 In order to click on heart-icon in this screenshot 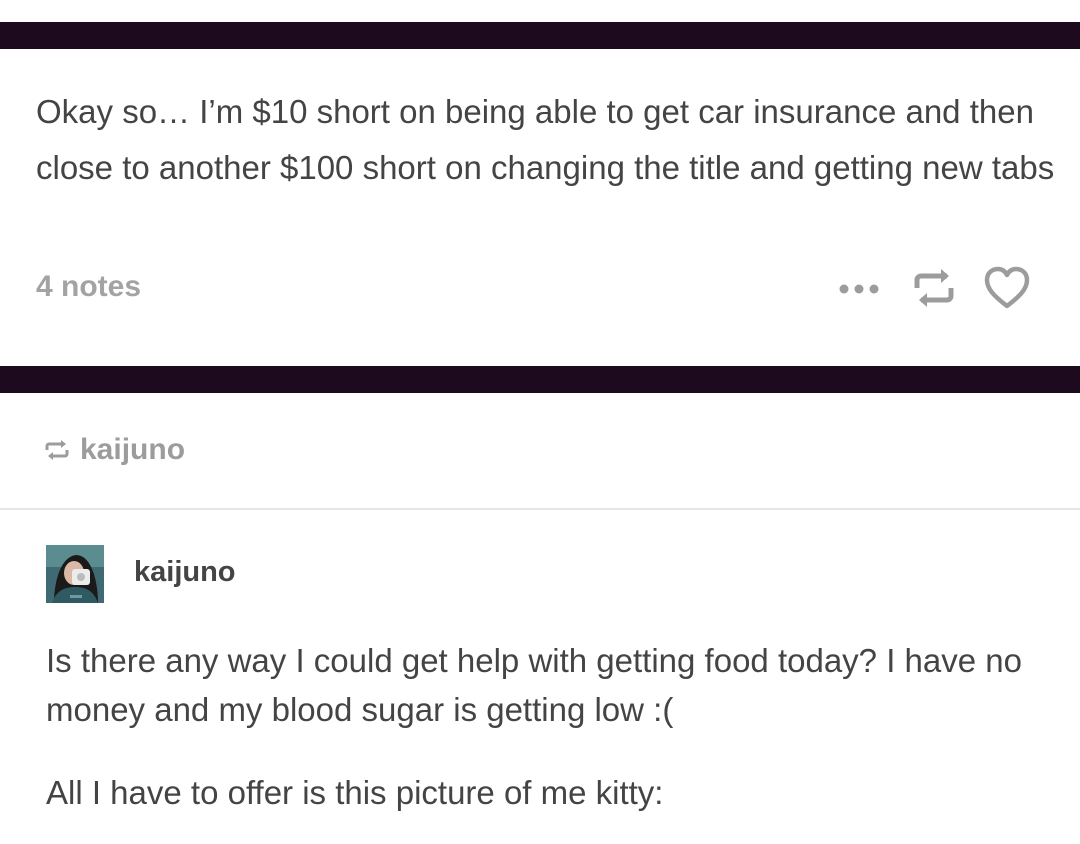, I will do `click(1007, 288)`.